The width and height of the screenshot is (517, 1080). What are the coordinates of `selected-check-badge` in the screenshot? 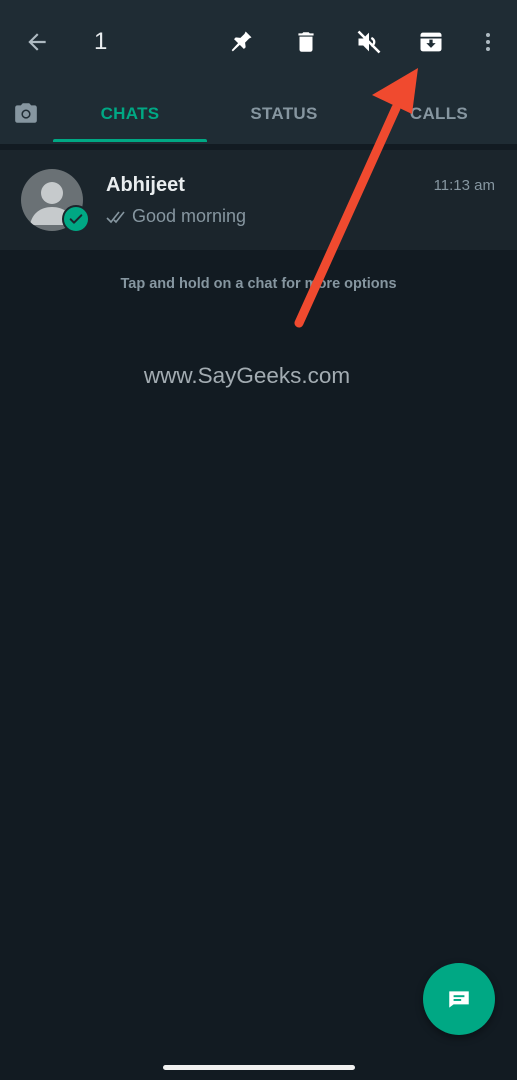 It's located at (76, 219).